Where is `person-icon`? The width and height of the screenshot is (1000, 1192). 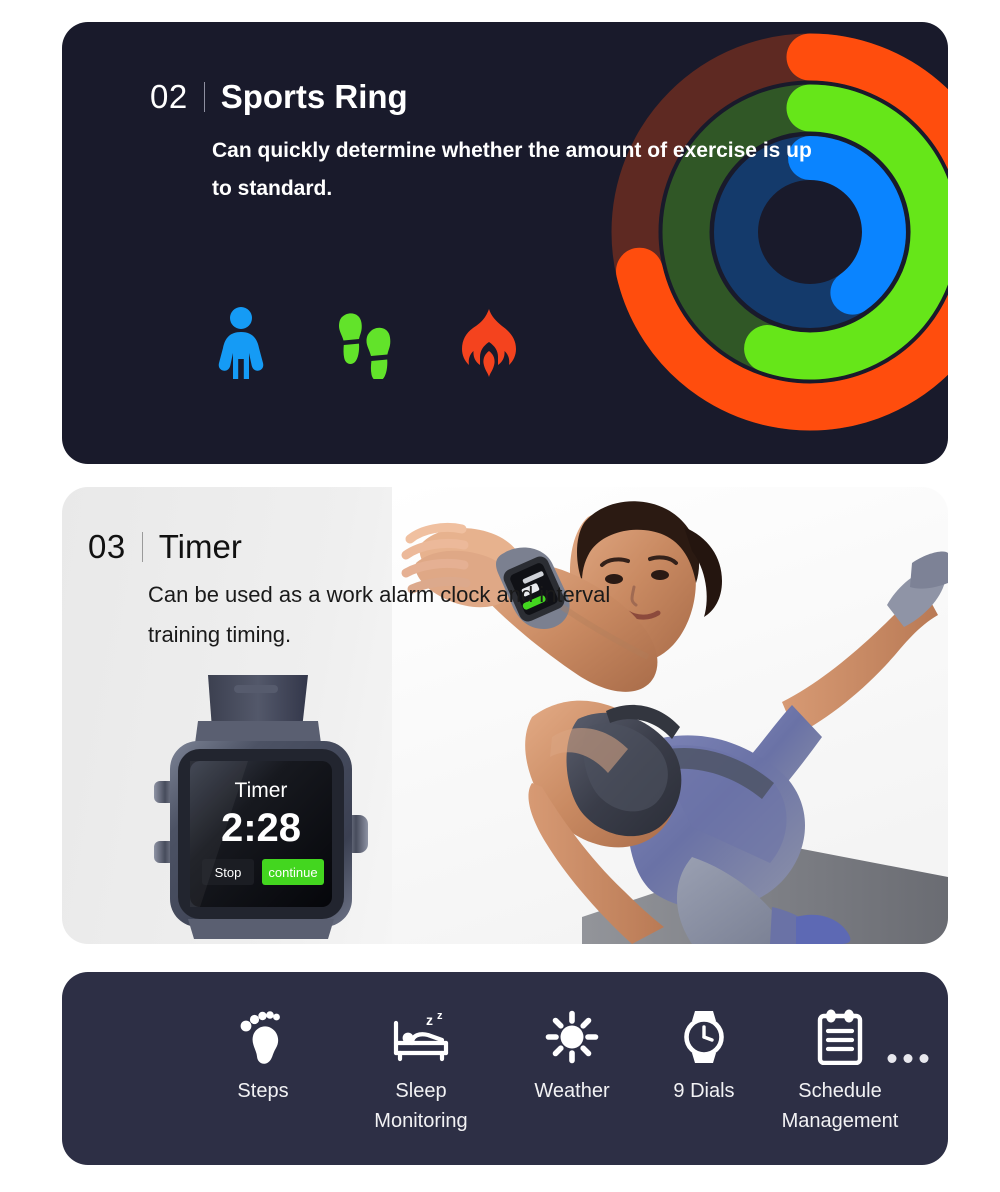
person-icon is located at coordinates (241, 343).